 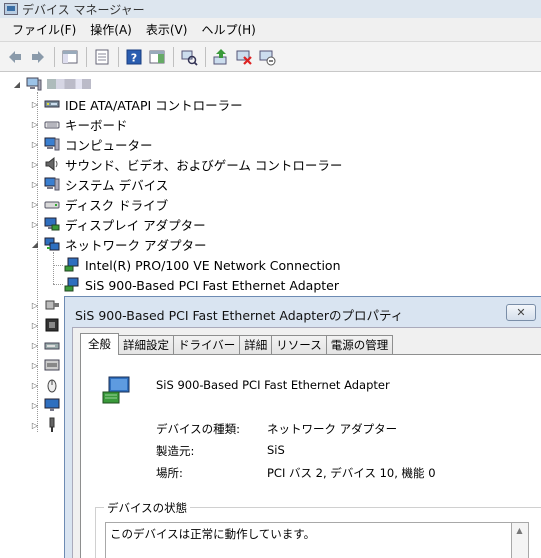 What do you see at coordinates (136, 104) in the screenshot?
I see `tree-item-ide-controller: ▷ IDE ATA/ATAPI コントローラー` at bounding box center [136, 104].